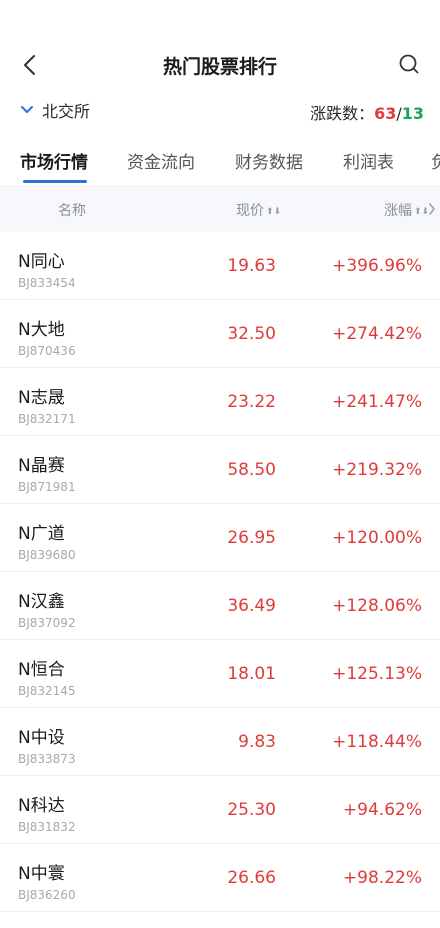  I want to click on stock-price: 26.66, so click(251, 878).